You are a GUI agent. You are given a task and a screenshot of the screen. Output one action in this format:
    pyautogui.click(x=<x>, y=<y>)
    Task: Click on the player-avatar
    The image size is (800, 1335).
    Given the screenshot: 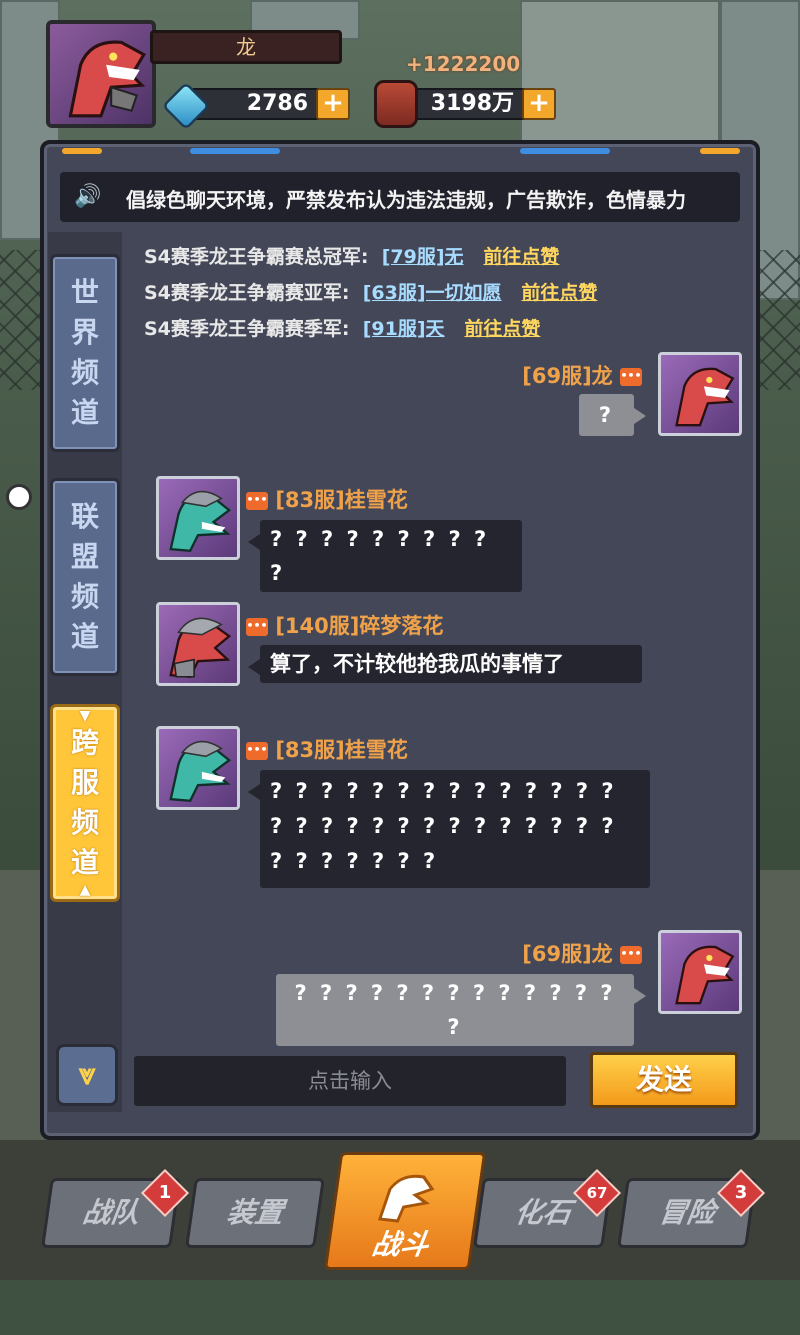 What is the action you would take?
    pyautogui.click(x=101, y=74)
    